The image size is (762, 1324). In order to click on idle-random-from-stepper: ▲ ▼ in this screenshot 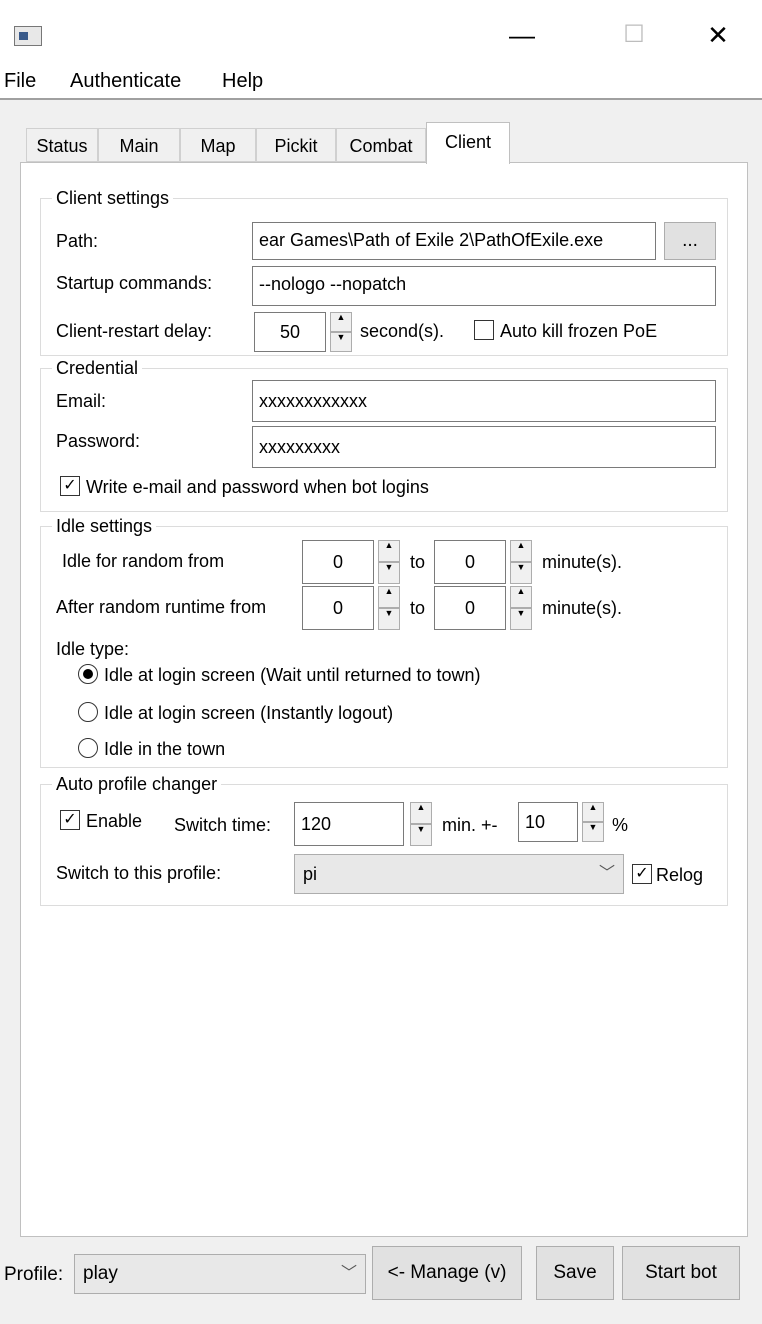, I will do `click(389, 562)`.